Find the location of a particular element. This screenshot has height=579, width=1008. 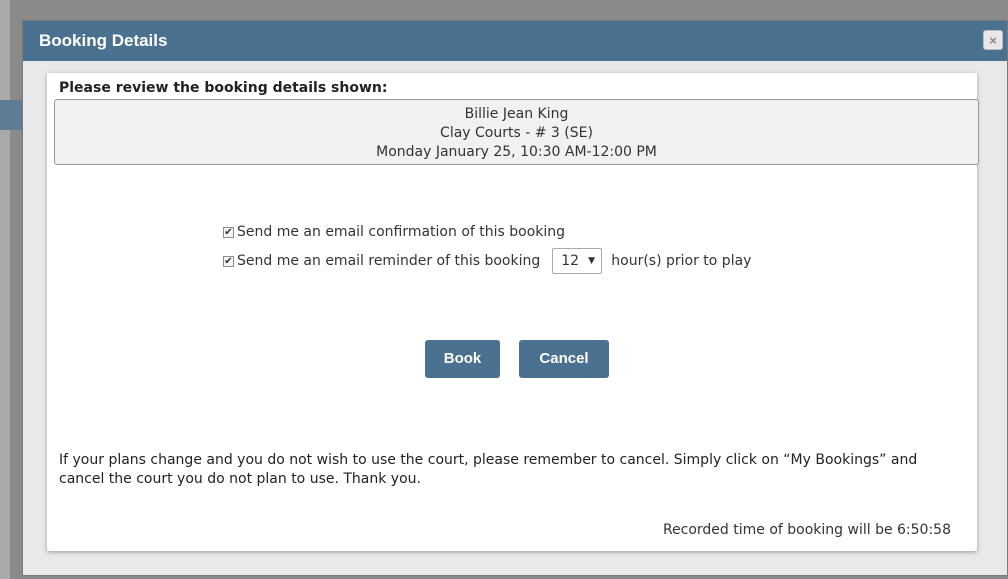

chevron-down-icon: ▼ is located at coordinates (592, 261).